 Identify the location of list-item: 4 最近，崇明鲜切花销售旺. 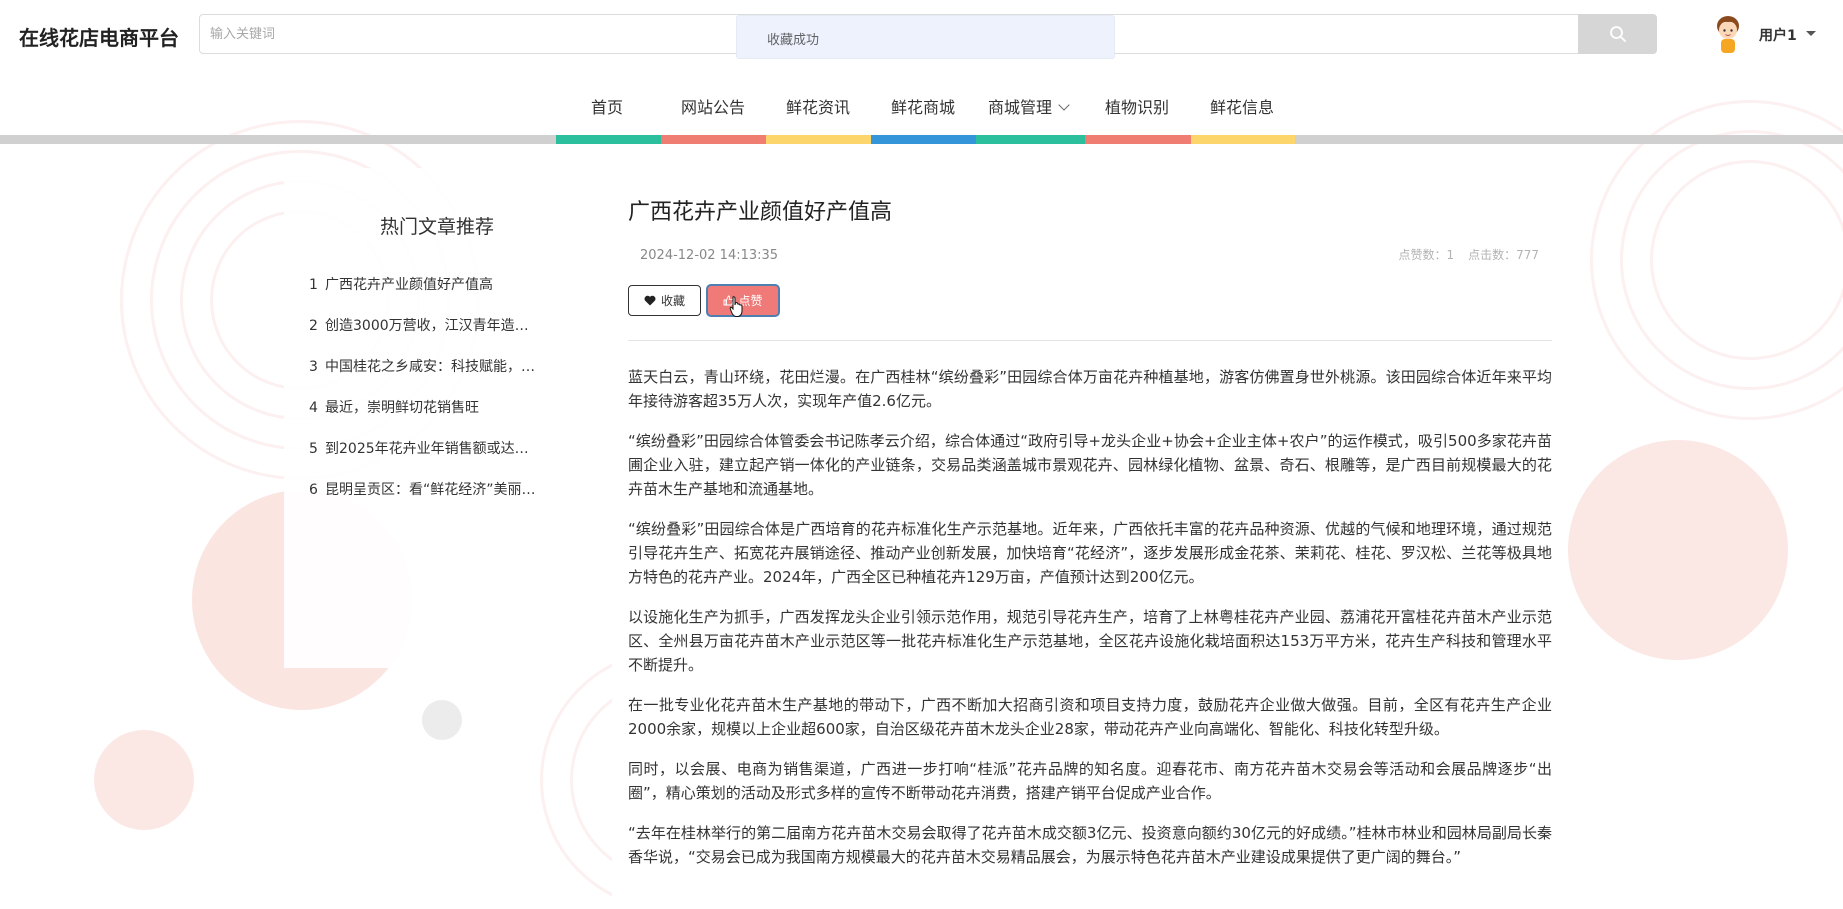
(444, 417).